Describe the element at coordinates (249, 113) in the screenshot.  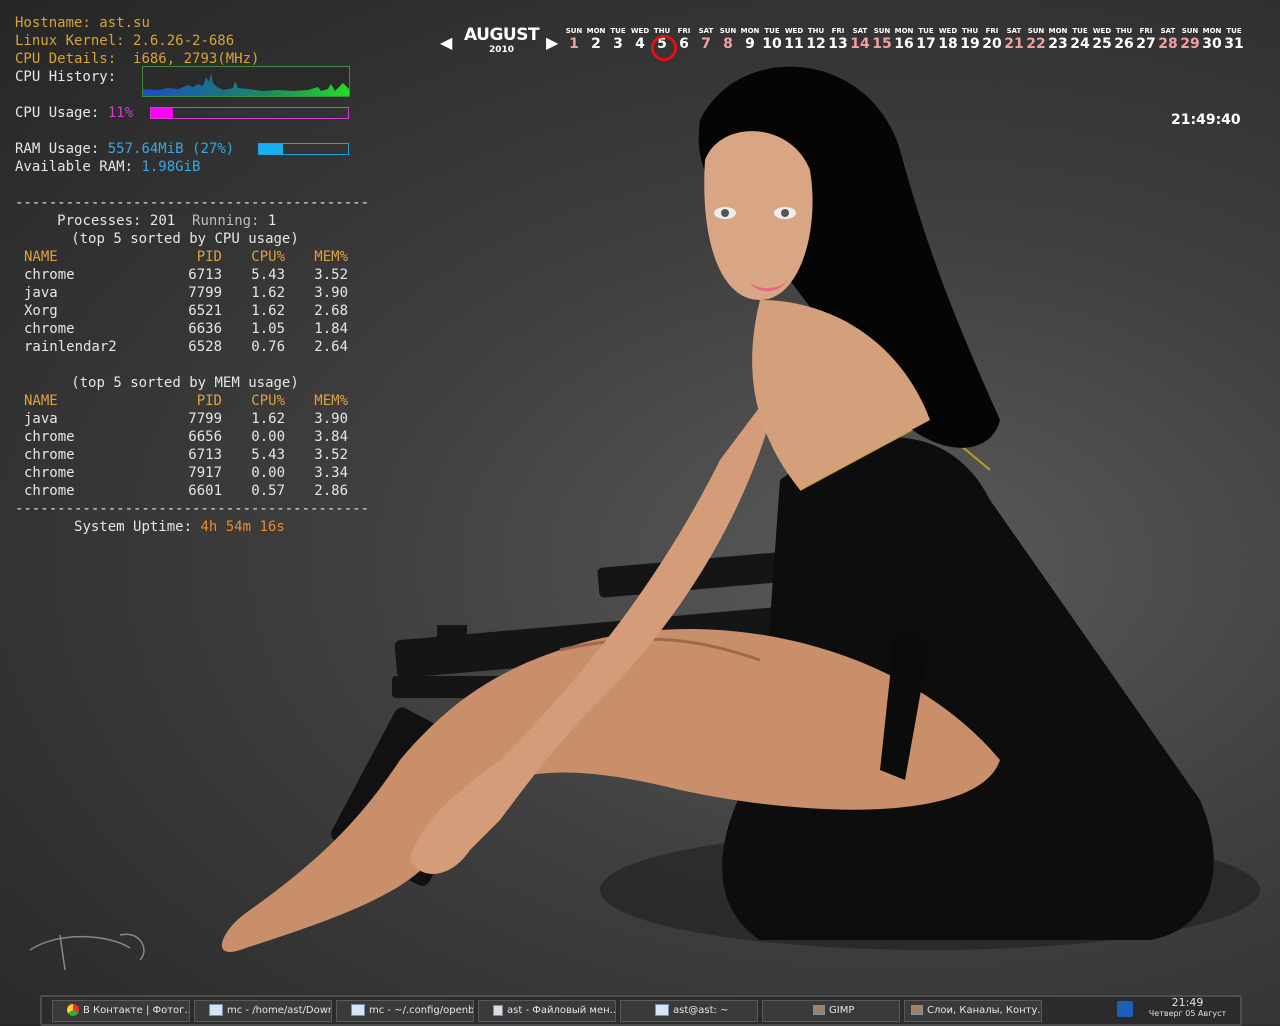
I see `cpu-usage-bar` at that location.